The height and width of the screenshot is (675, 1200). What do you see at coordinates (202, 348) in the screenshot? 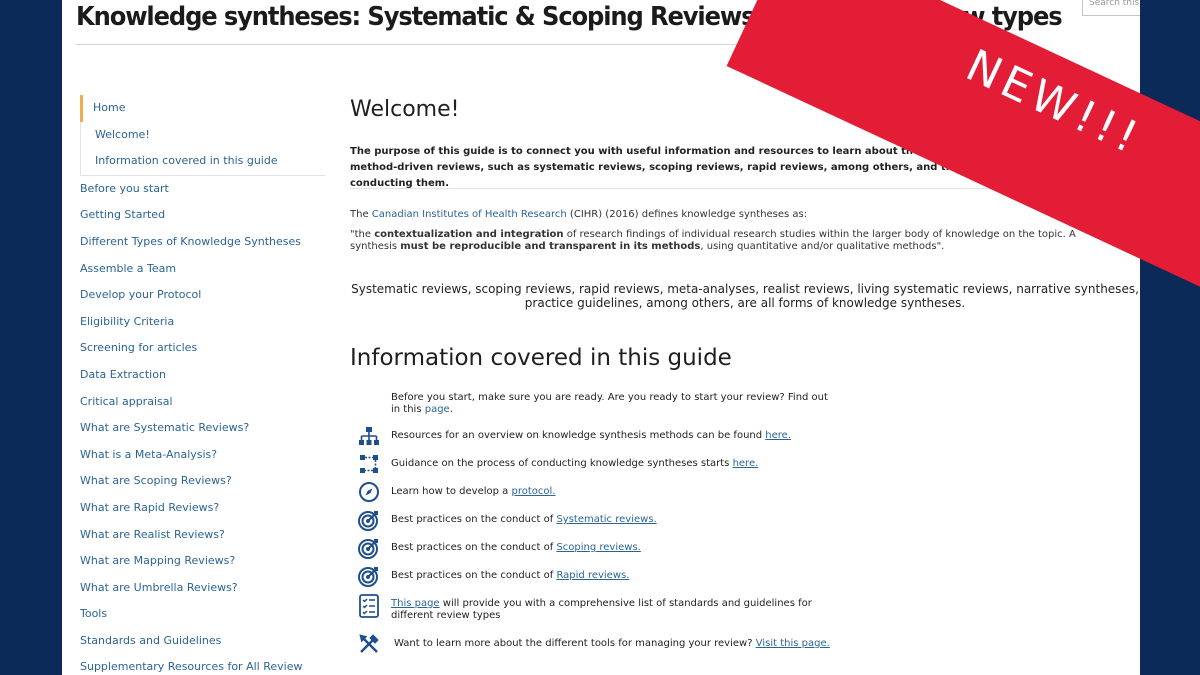
I see `sidebar-item: Screening for articles` at bounding box center [202, 348].